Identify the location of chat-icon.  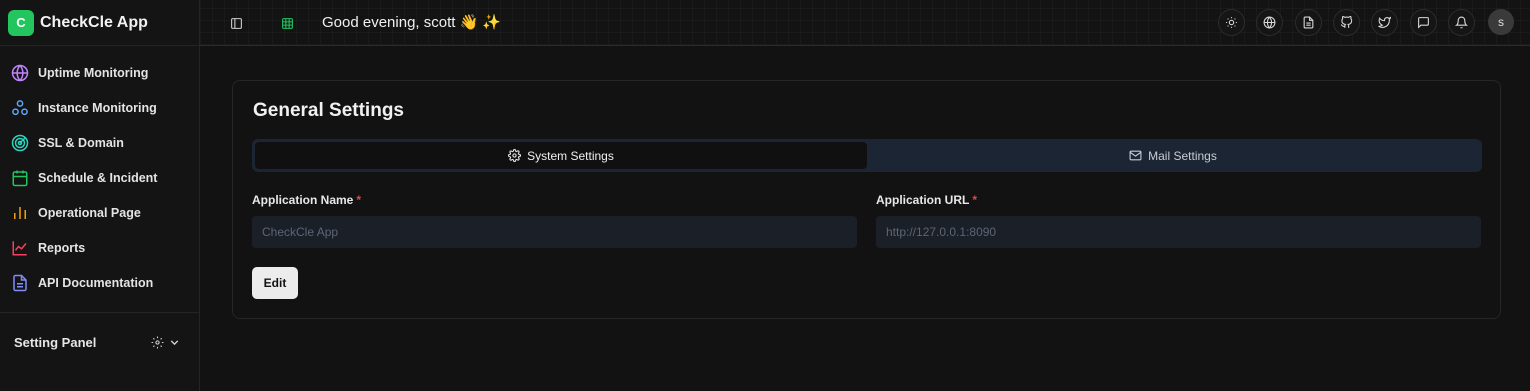
(1423, 22).